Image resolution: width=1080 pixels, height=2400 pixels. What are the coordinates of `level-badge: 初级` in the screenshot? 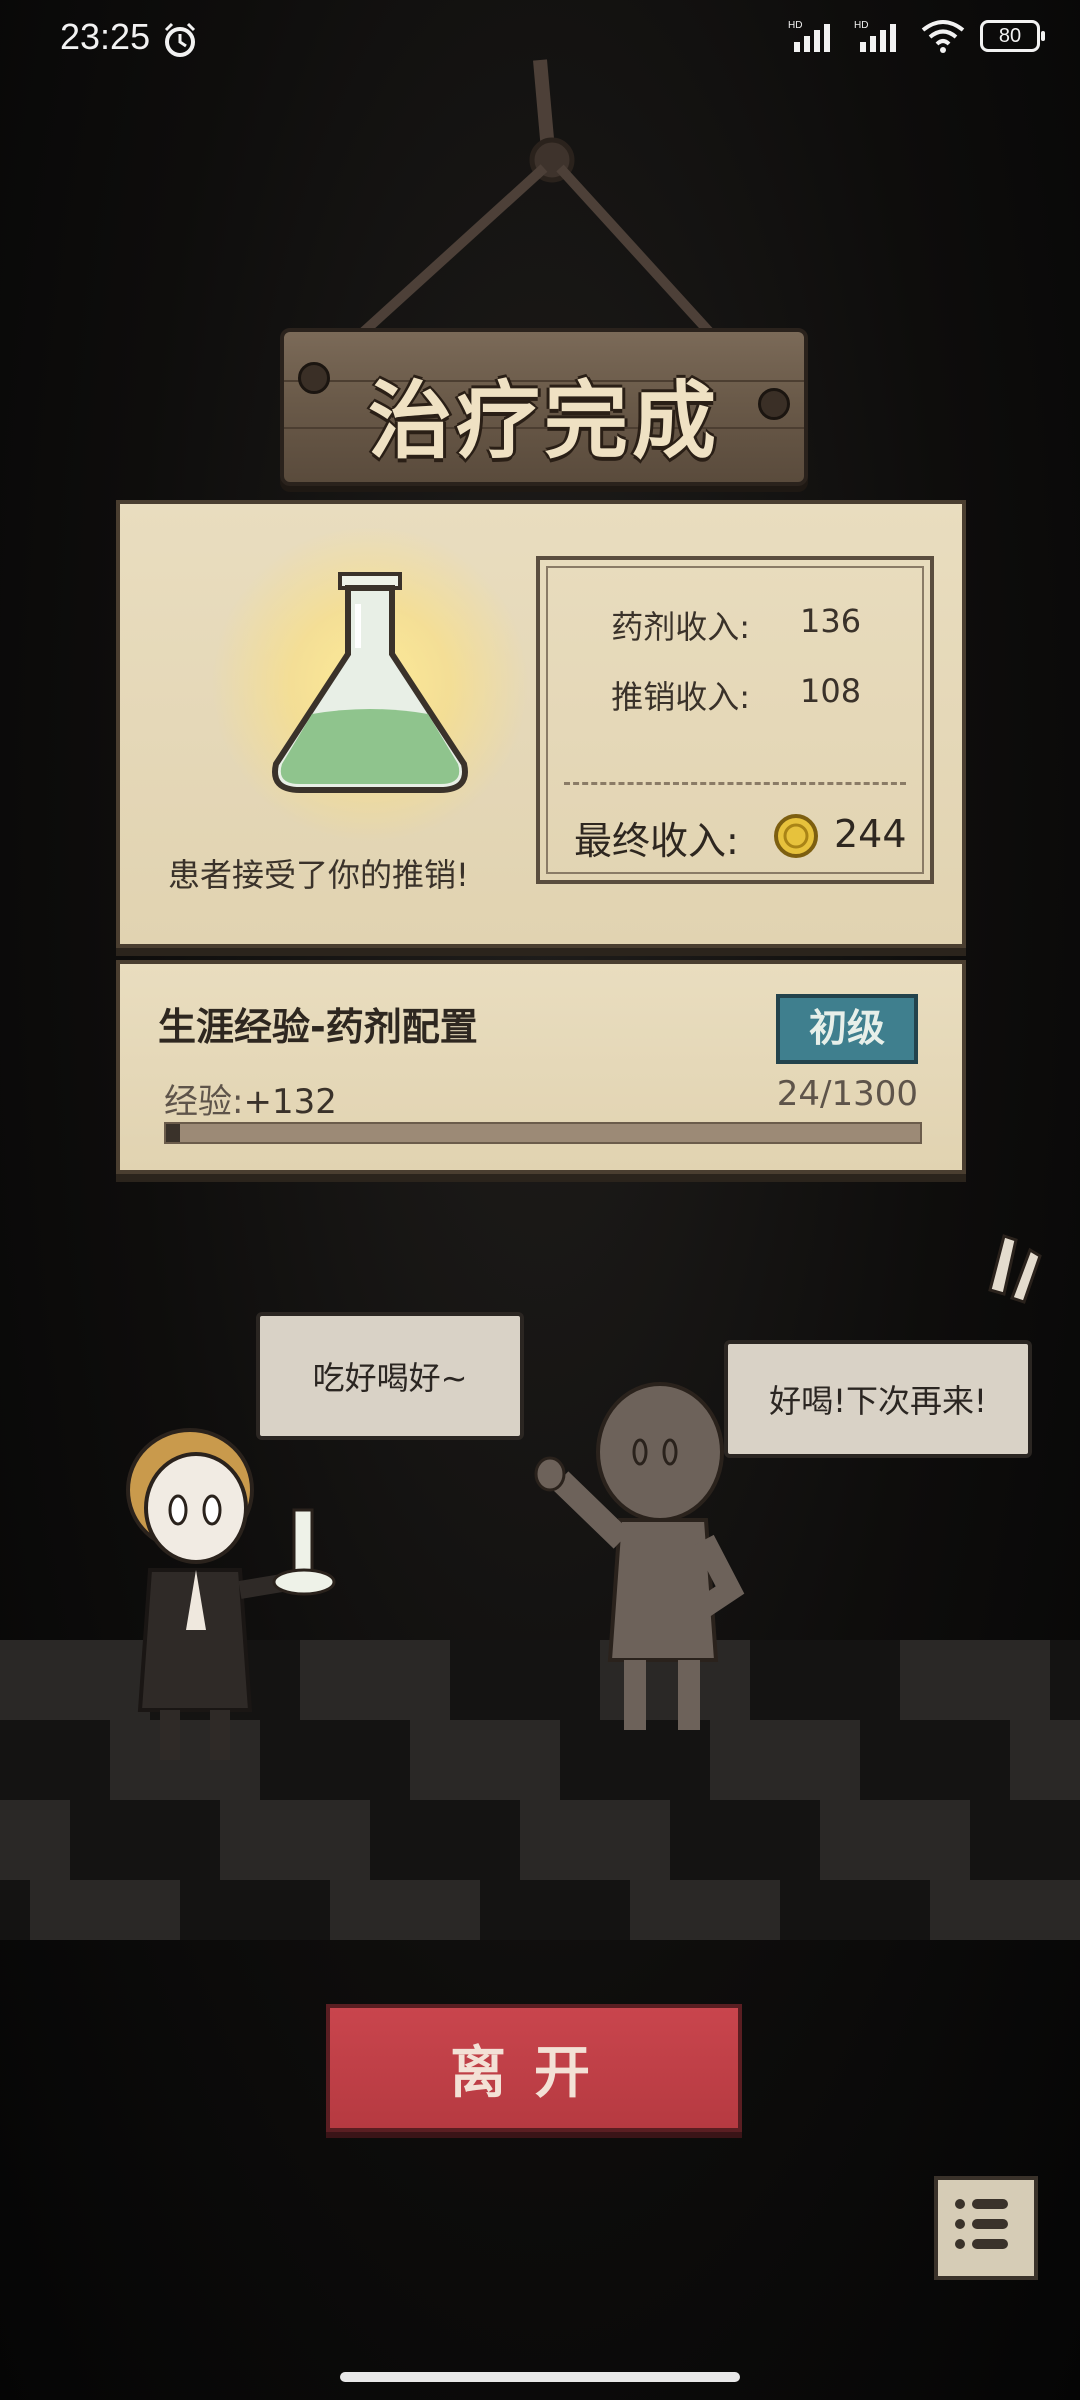 It's located at (847, 1029).